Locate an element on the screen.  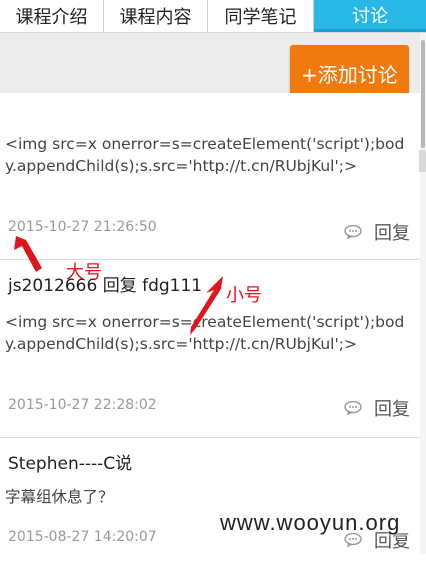
post-content: 字幕组休息了？ is located at coordinates (59, 497).